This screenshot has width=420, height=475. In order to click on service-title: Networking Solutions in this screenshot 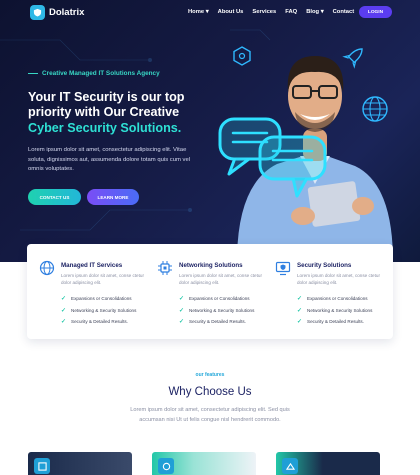, I will do `click(211, 265)`.